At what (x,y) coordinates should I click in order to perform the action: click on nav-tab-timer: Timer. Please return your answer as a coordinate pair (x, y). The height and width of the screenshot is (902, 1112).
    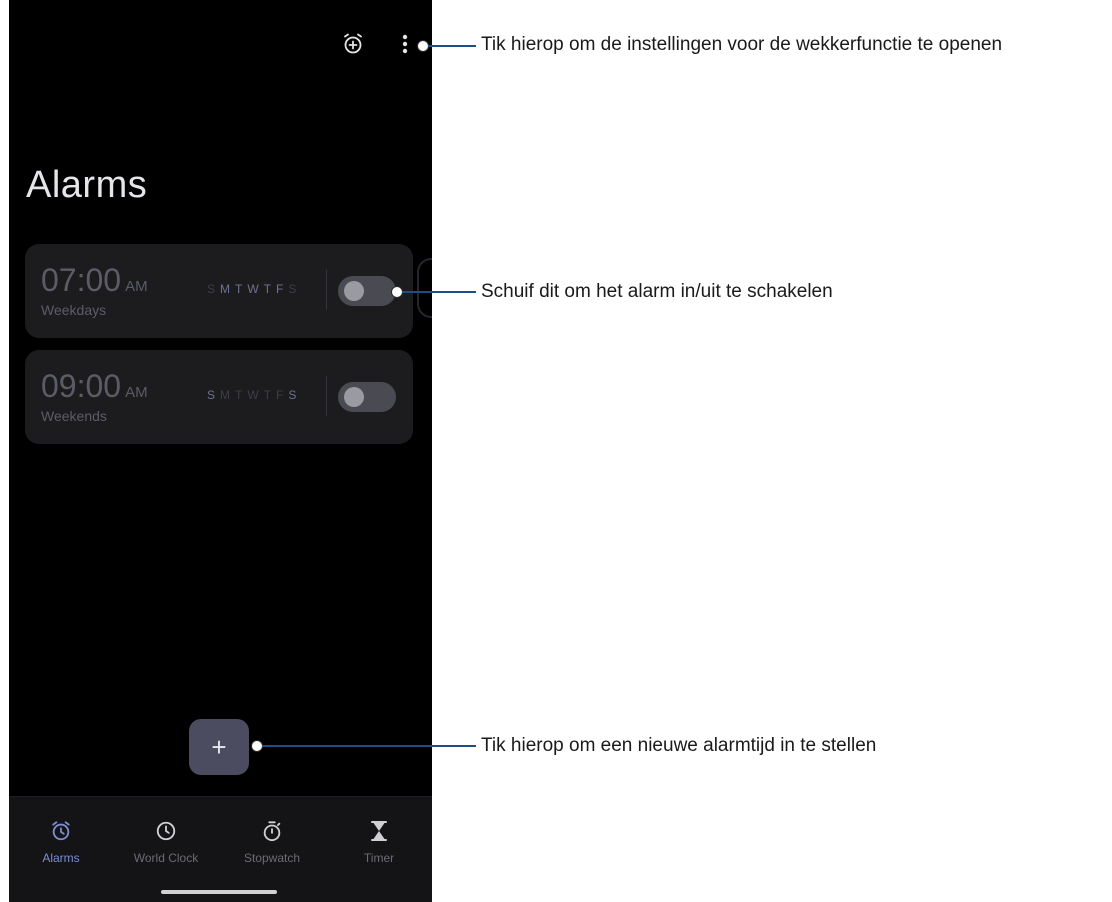
    Looking at the image, I should click on (379, 841).